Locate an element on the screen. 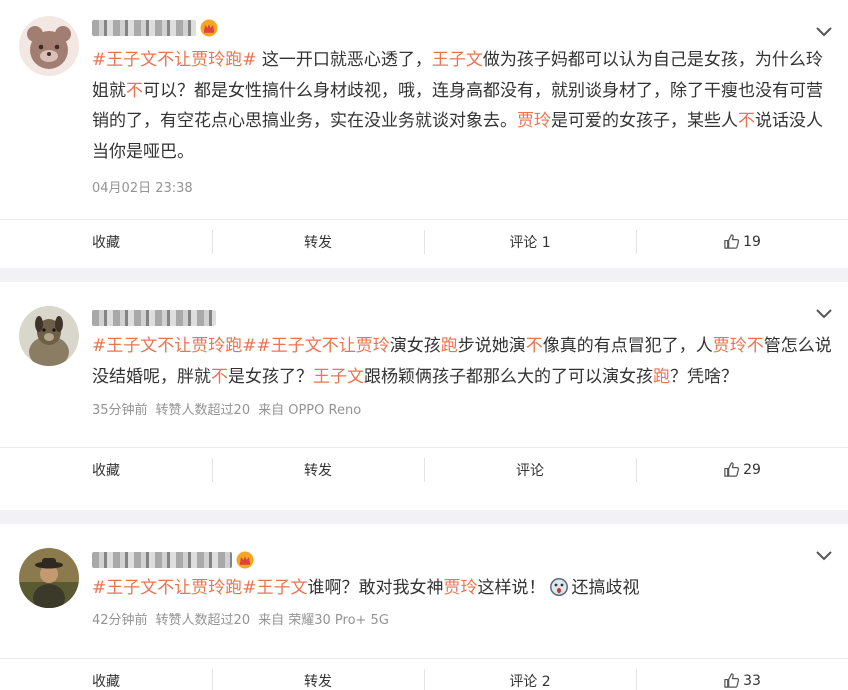 Image resolution: width=848 pixels, height=690 pixels. comment-button: 评论 is located at coordinates (530, 469).